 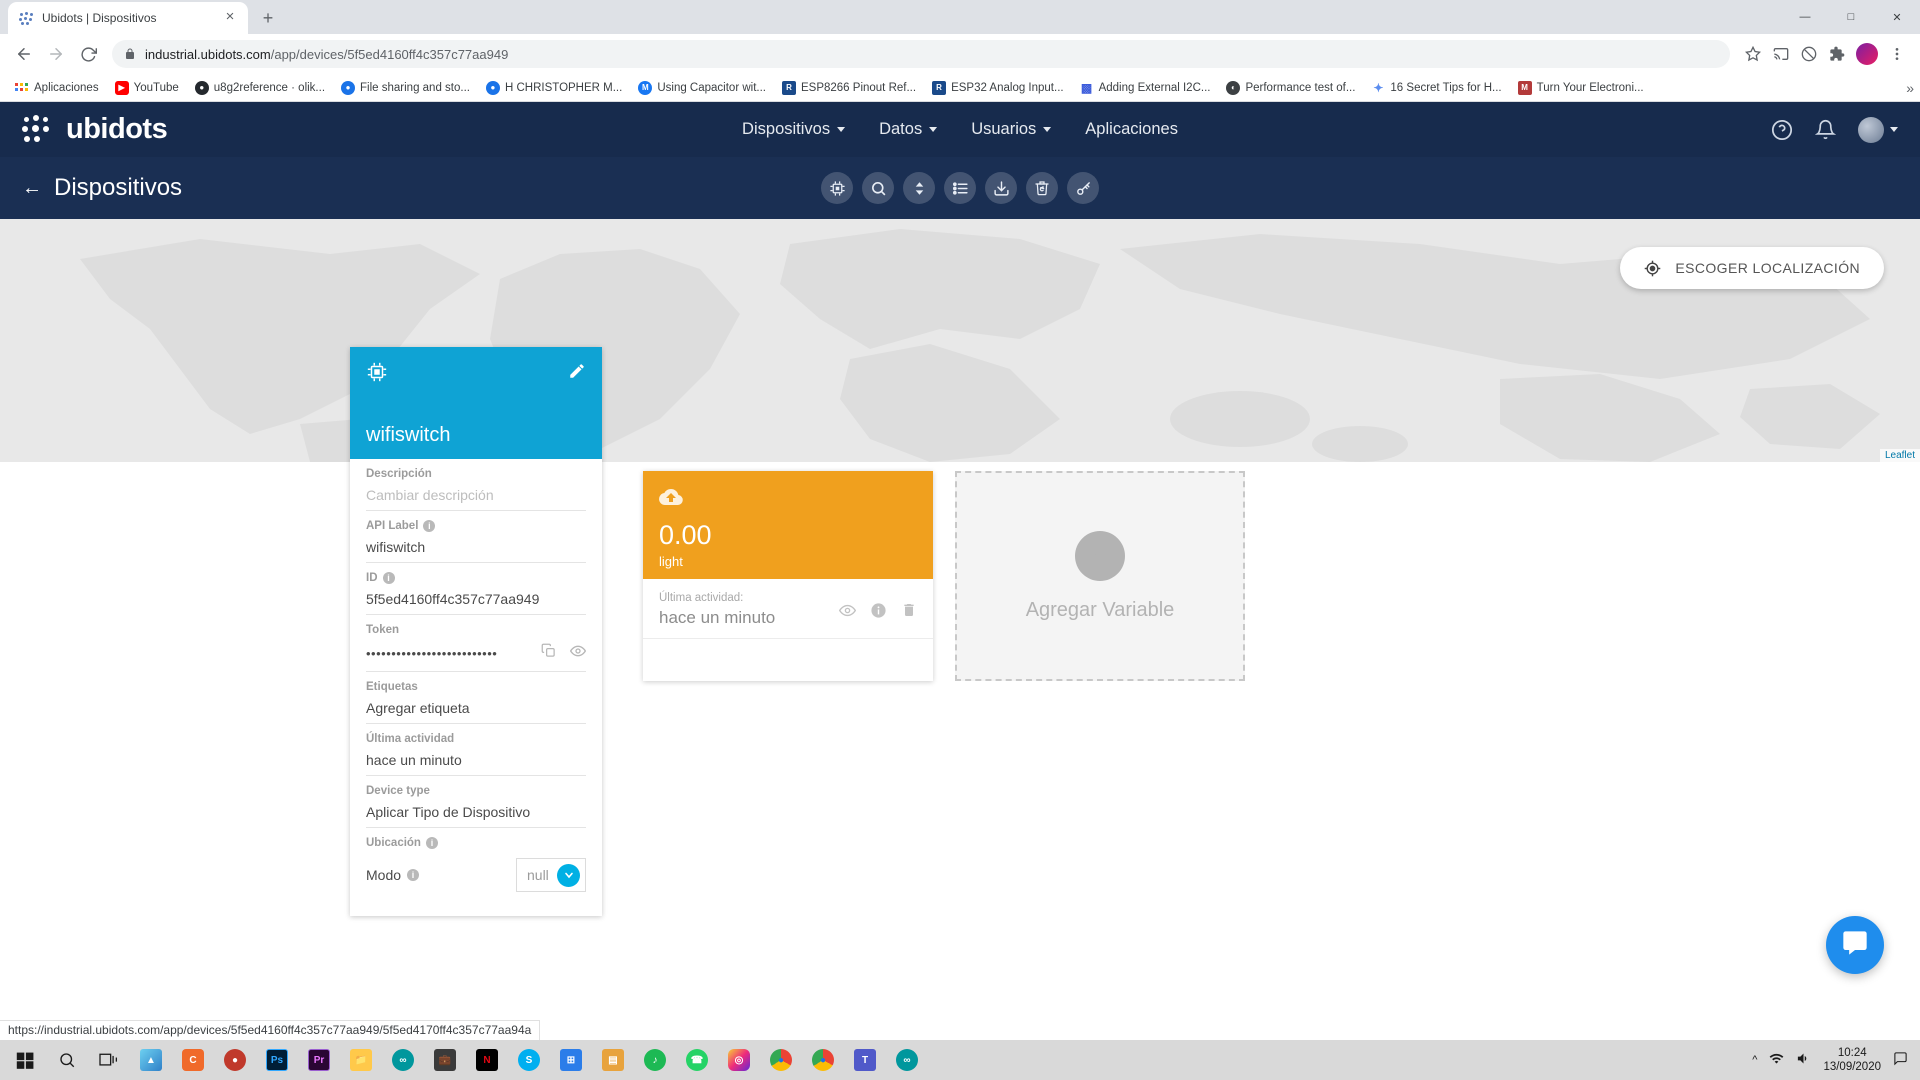 I want to click on download-icon, so click(x=1001, y=188).